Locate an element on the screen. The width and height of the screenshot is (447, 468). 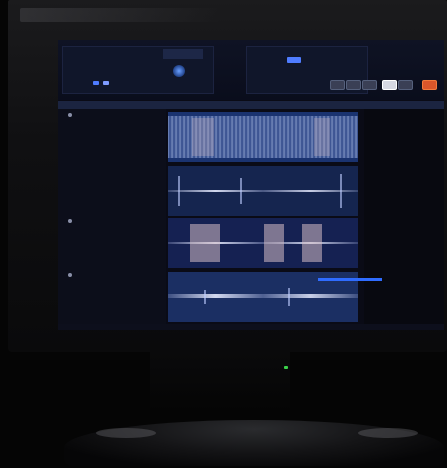
bezel-highlight is located at coordinates (120, 15).